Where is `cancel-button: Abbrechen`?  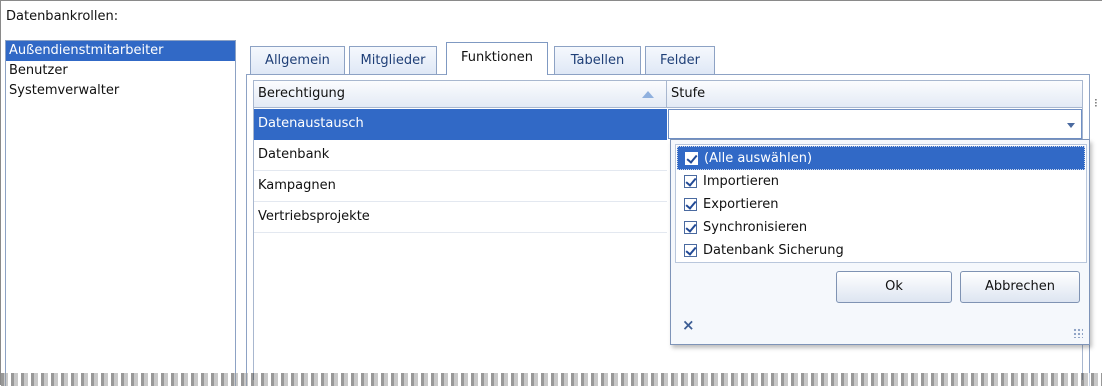 cancel-button: Abbrechen is located at coordinates (1020, 287).